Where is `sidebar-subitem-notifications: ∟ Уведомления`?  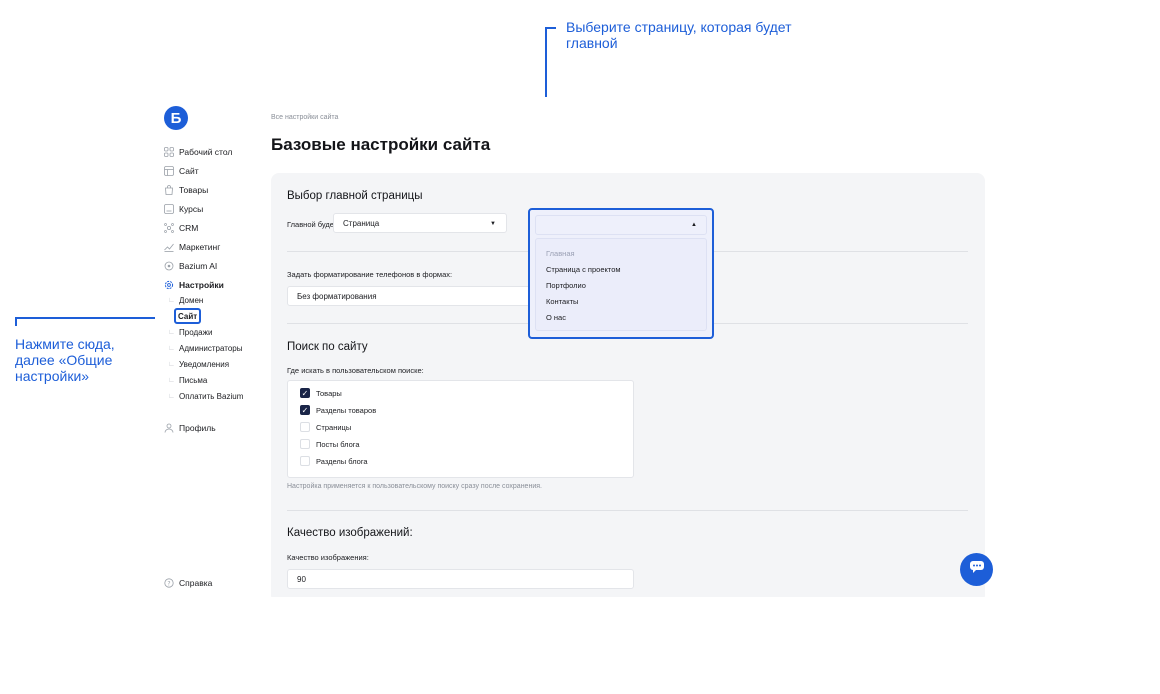
sidebar-subitem-notifications: ∟ Уведомления is located at coordinates (198, 364).